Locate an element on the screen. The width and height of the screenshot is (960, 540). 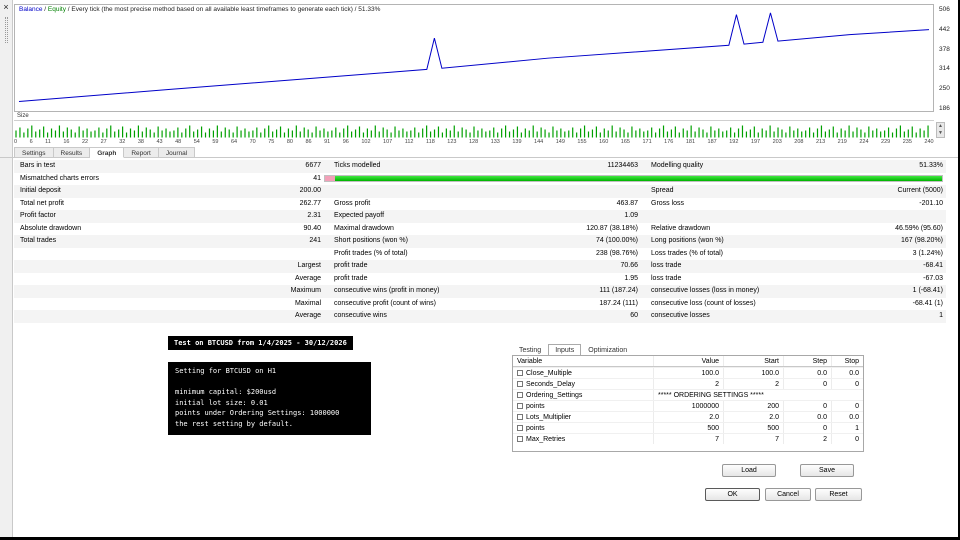
panel-left-strip: × is located at coordinates (6, 268).